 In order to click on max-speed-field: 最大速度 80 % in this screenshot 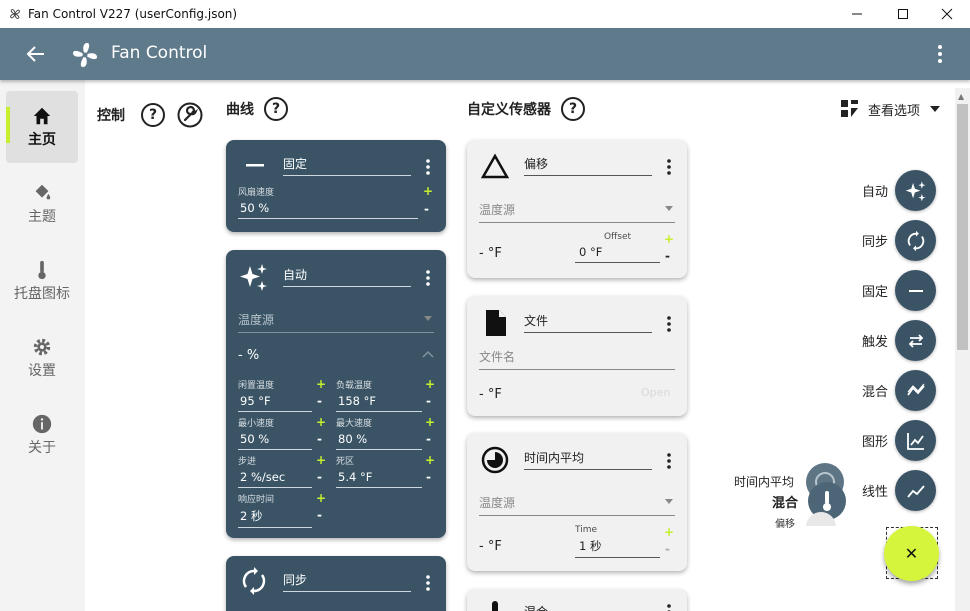, I will do `click(379, 433)`.